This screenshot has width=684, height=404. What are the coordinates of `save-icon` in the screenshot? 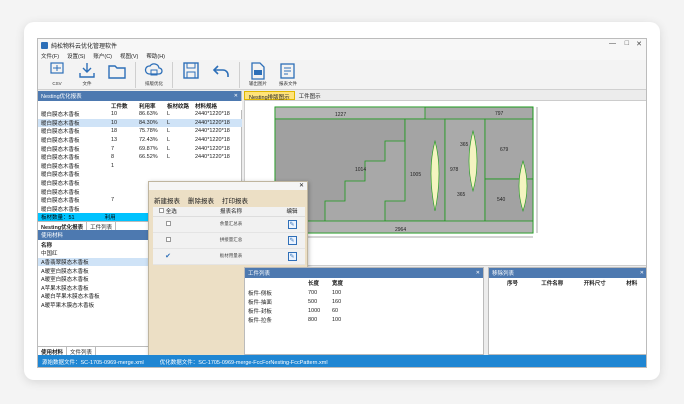 It's located at (191, 70).